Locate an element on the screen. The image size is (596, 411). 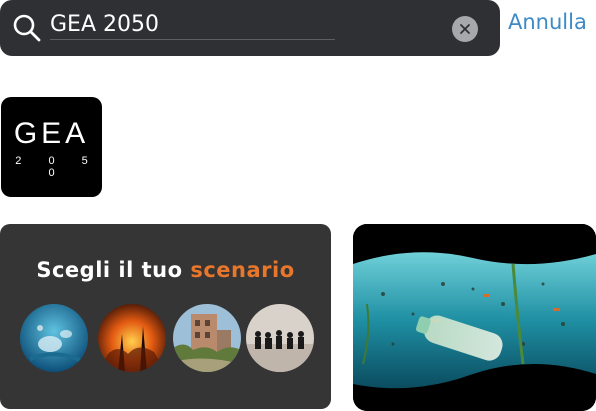
search-bar is located at coordinates (250, 28).